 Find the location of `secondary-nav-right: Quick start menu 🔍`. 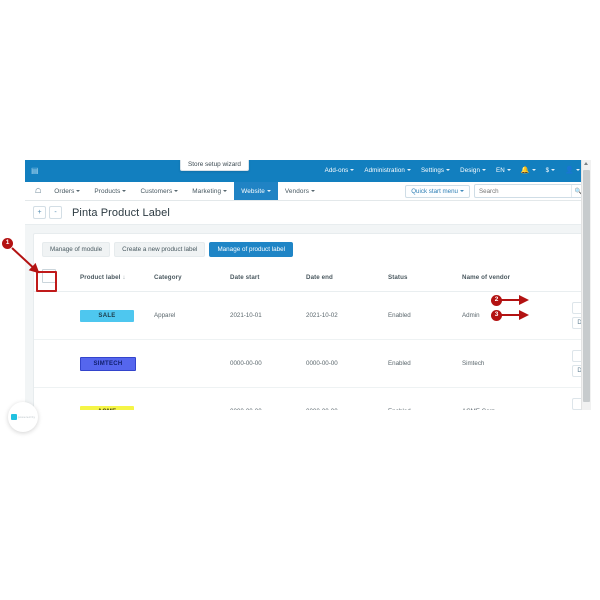

secondary-nav-right: Quick start menu 🔍 is located at coordinates (498, 191).